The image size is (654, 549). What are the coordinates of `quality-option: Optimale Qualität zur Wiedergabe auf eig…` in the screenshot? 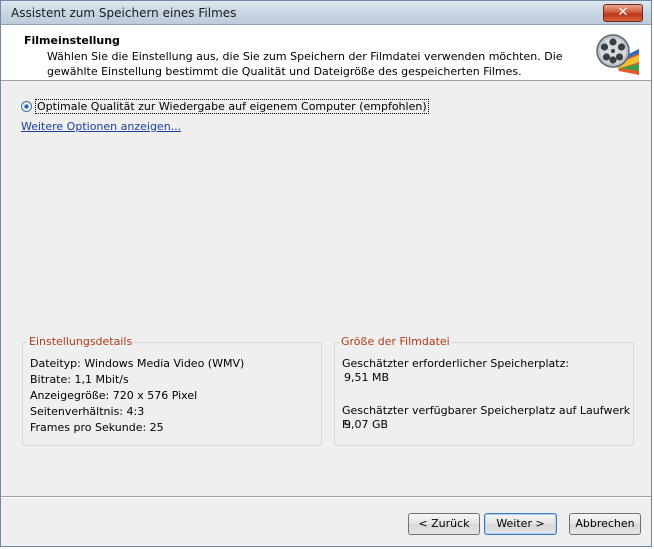 It's located at (225, 106).